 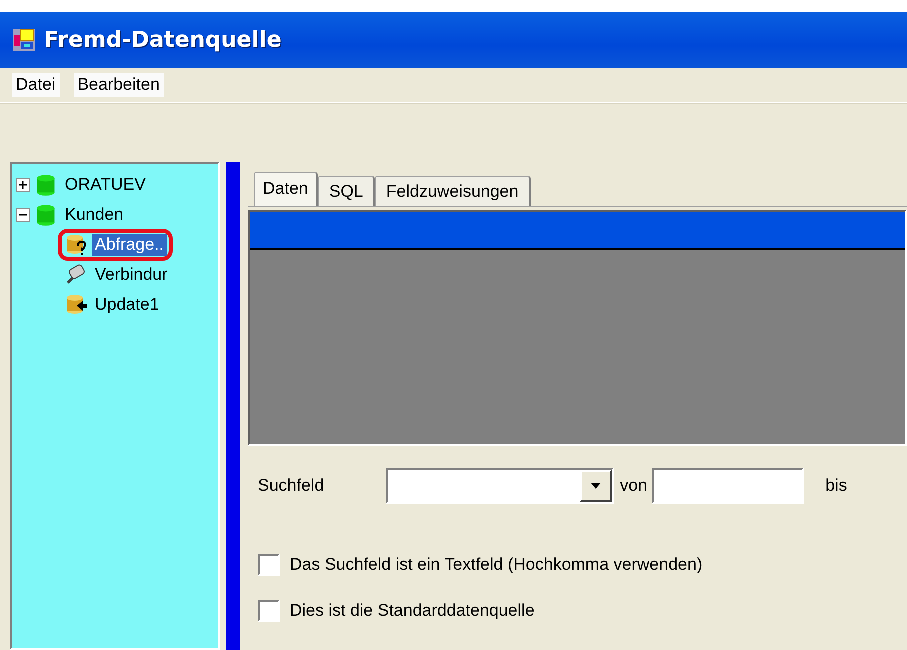 What do you see at coordinates (24, 40) in the screenshot?
I see `app-icon` at bounding box center [24, 40].